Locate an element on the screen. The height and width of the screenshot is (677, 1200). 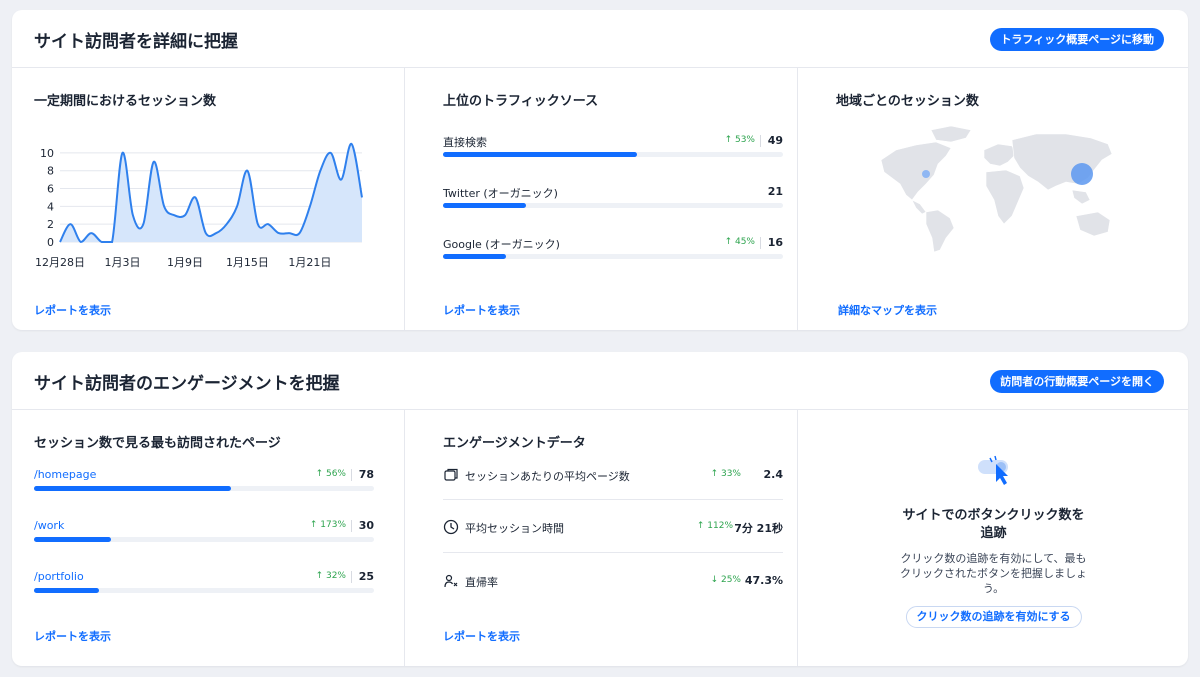
y-tick-label: 2 is located at coordinates (50, 224).